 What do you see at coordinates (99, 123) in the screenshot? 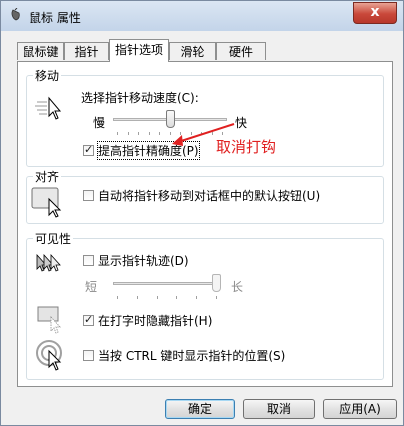
I see `speed-slow-label: 慢` at bounding box center [99, 123].